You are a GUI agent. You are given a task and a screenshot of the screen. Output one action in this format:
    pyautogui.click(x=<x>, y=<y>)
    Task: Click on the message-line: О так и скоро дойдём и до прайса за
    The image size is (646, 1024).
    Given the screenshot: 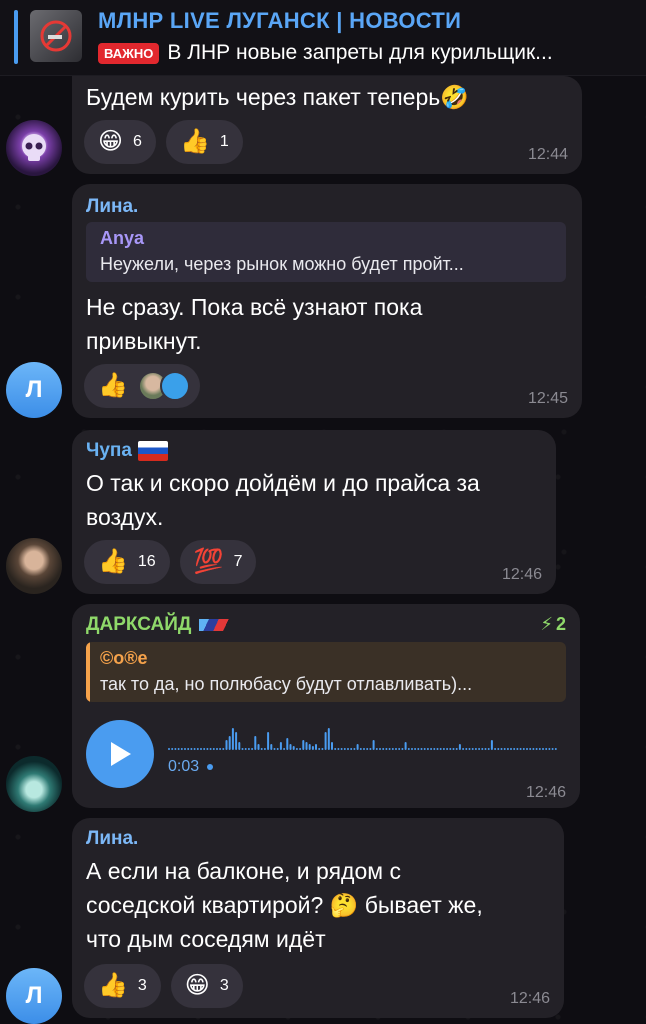 What is the action you would take?
    pyautogui.click(x=283, y=483)
    